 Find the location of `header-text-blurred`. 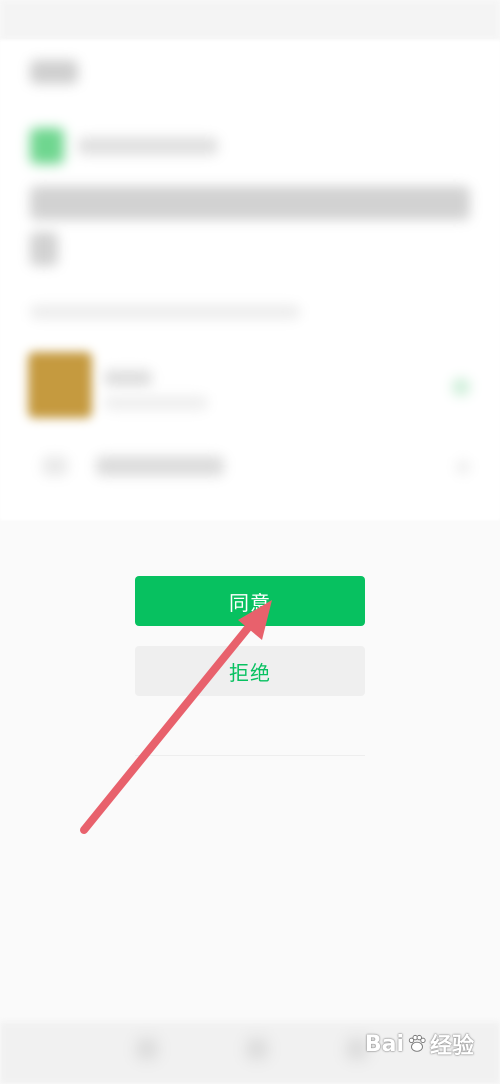

header-text-blurred is located at coordinates (148, 146).